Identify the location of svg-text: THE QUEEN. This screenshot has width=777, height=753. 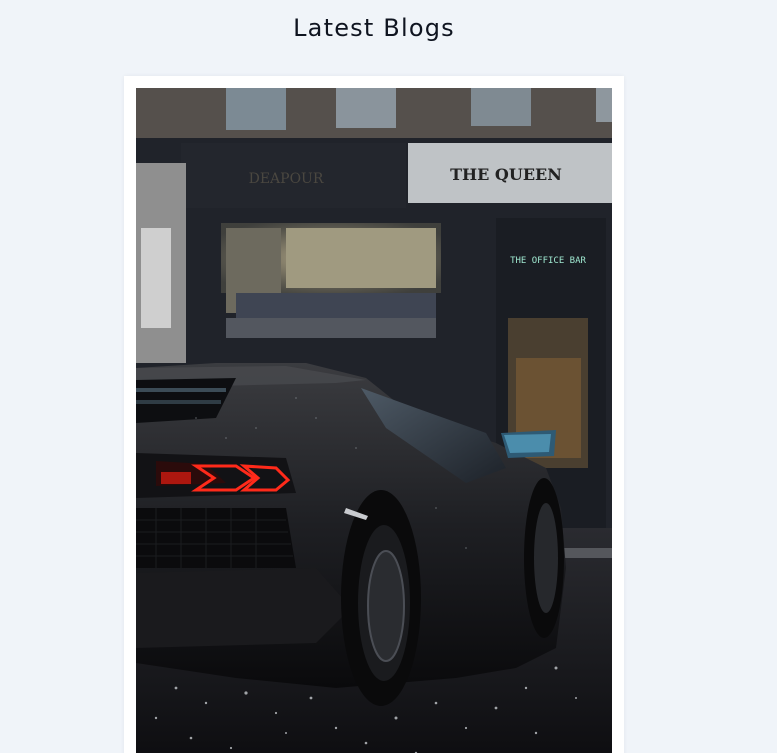
(506, 174).